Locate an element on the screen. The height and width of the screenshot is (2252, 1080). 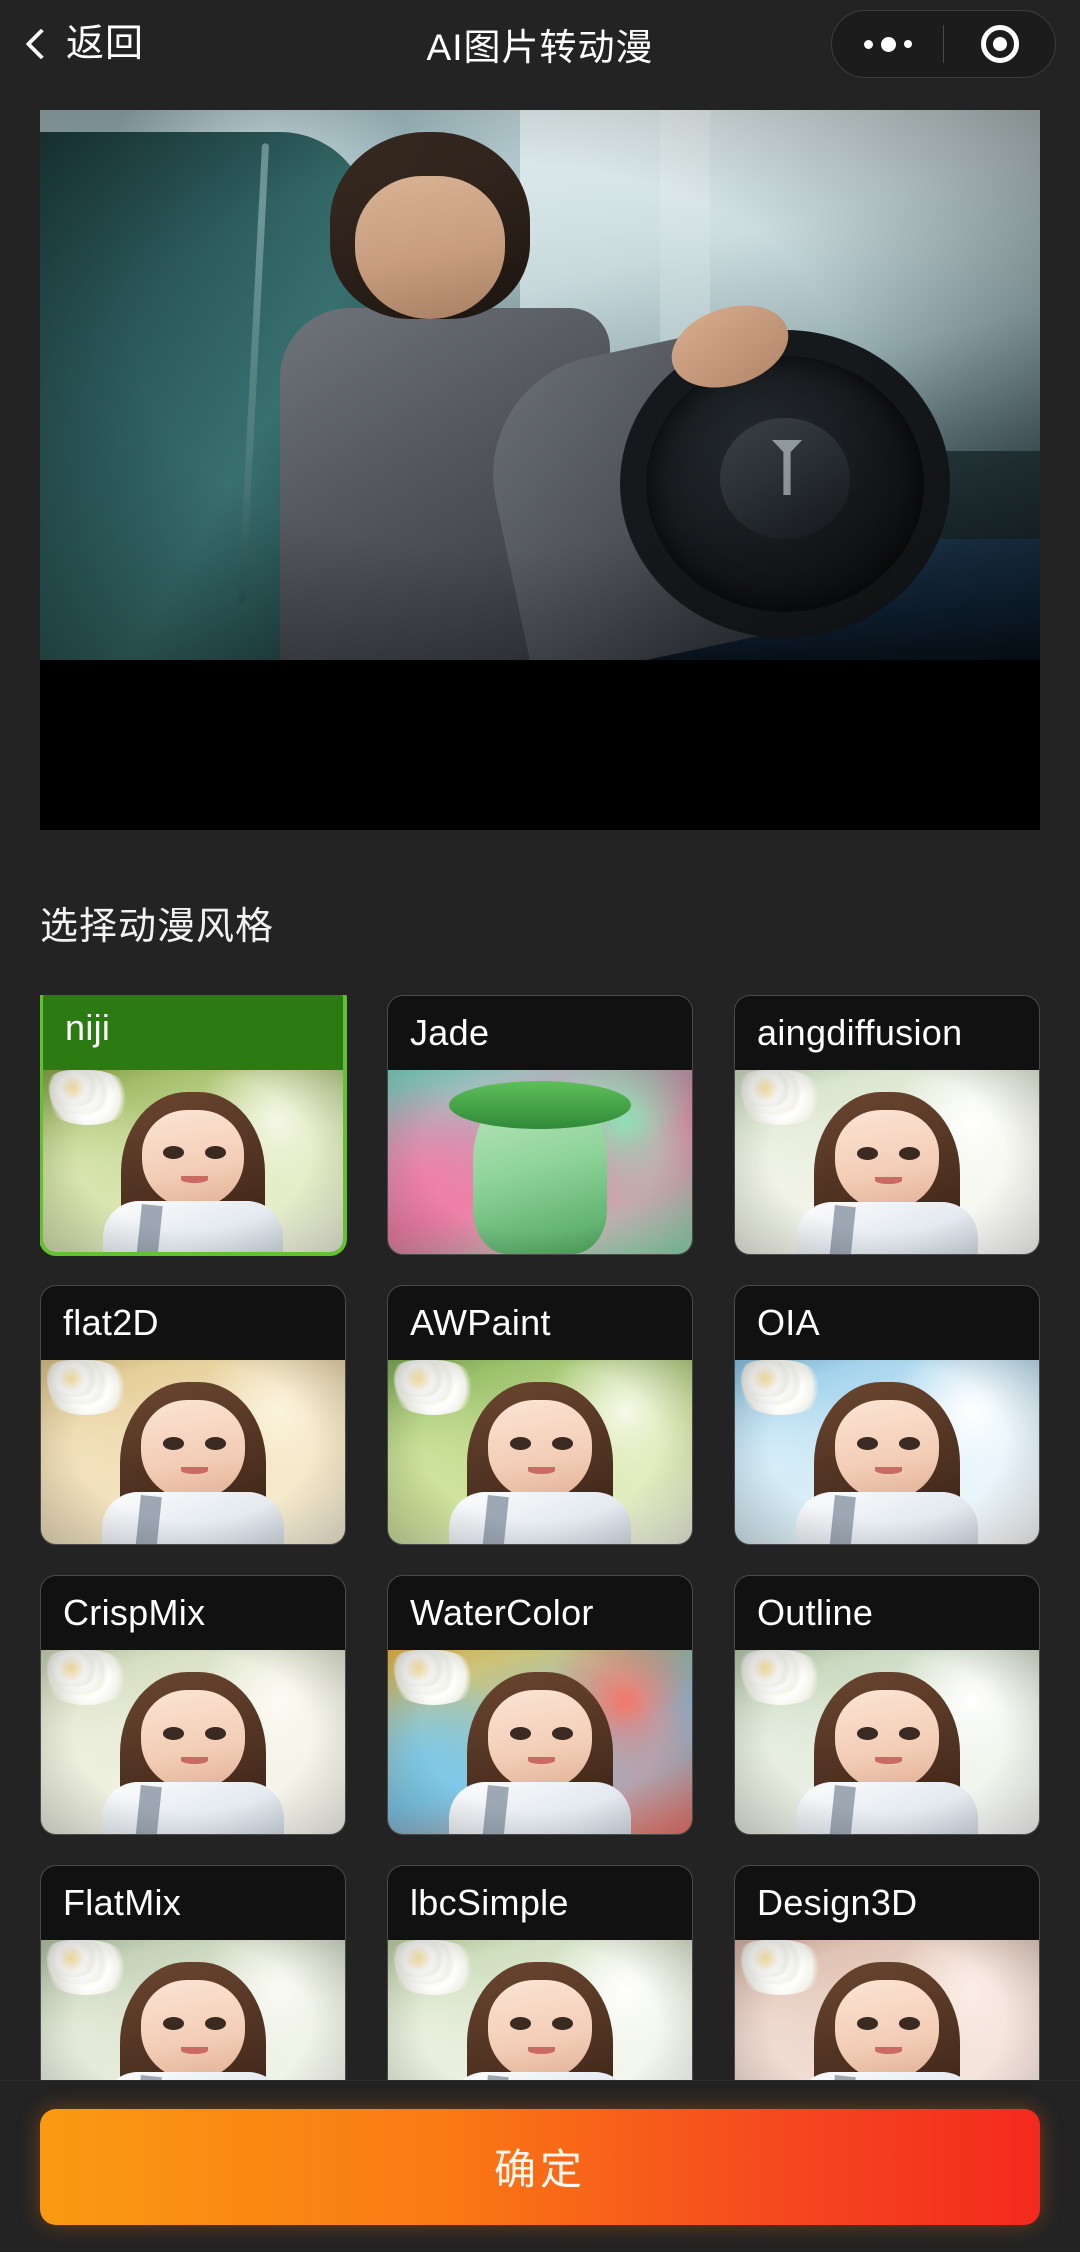
navigation-bar: 返回 AI图片转动漫 is located at coordinates (540, 44).